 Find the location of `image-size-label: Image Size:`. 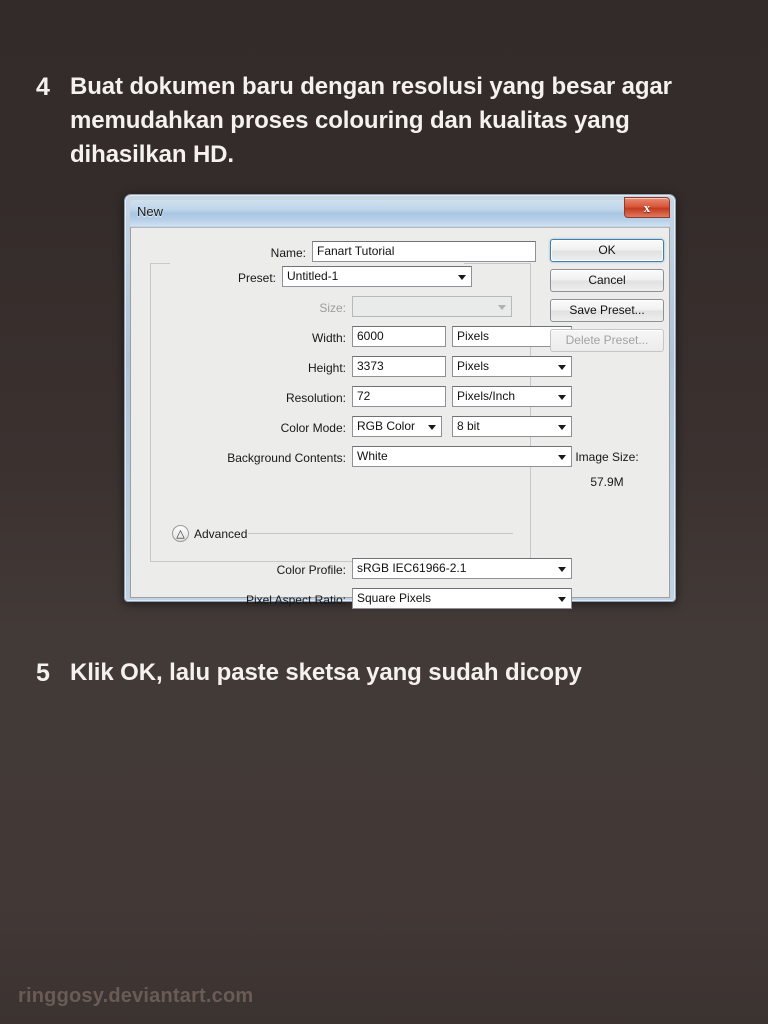

image-size-label: Image Size: is located at coordinates (607, 457).